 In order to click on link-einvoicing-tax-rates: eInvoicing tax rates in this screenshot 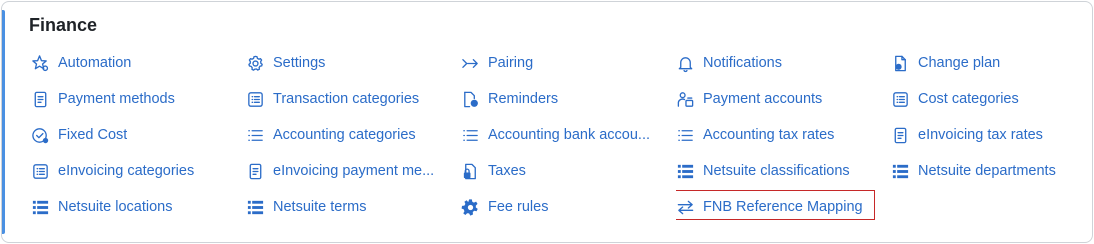, I will do `click(986, 135)`.